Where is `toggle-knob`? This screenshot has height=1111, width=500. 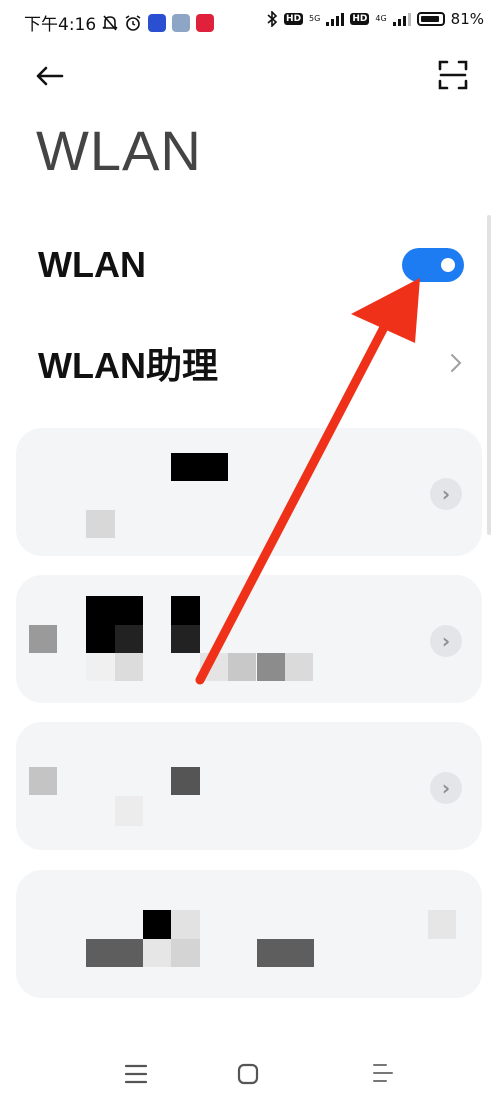 toggle-knob is located at coordinates (448, 265).